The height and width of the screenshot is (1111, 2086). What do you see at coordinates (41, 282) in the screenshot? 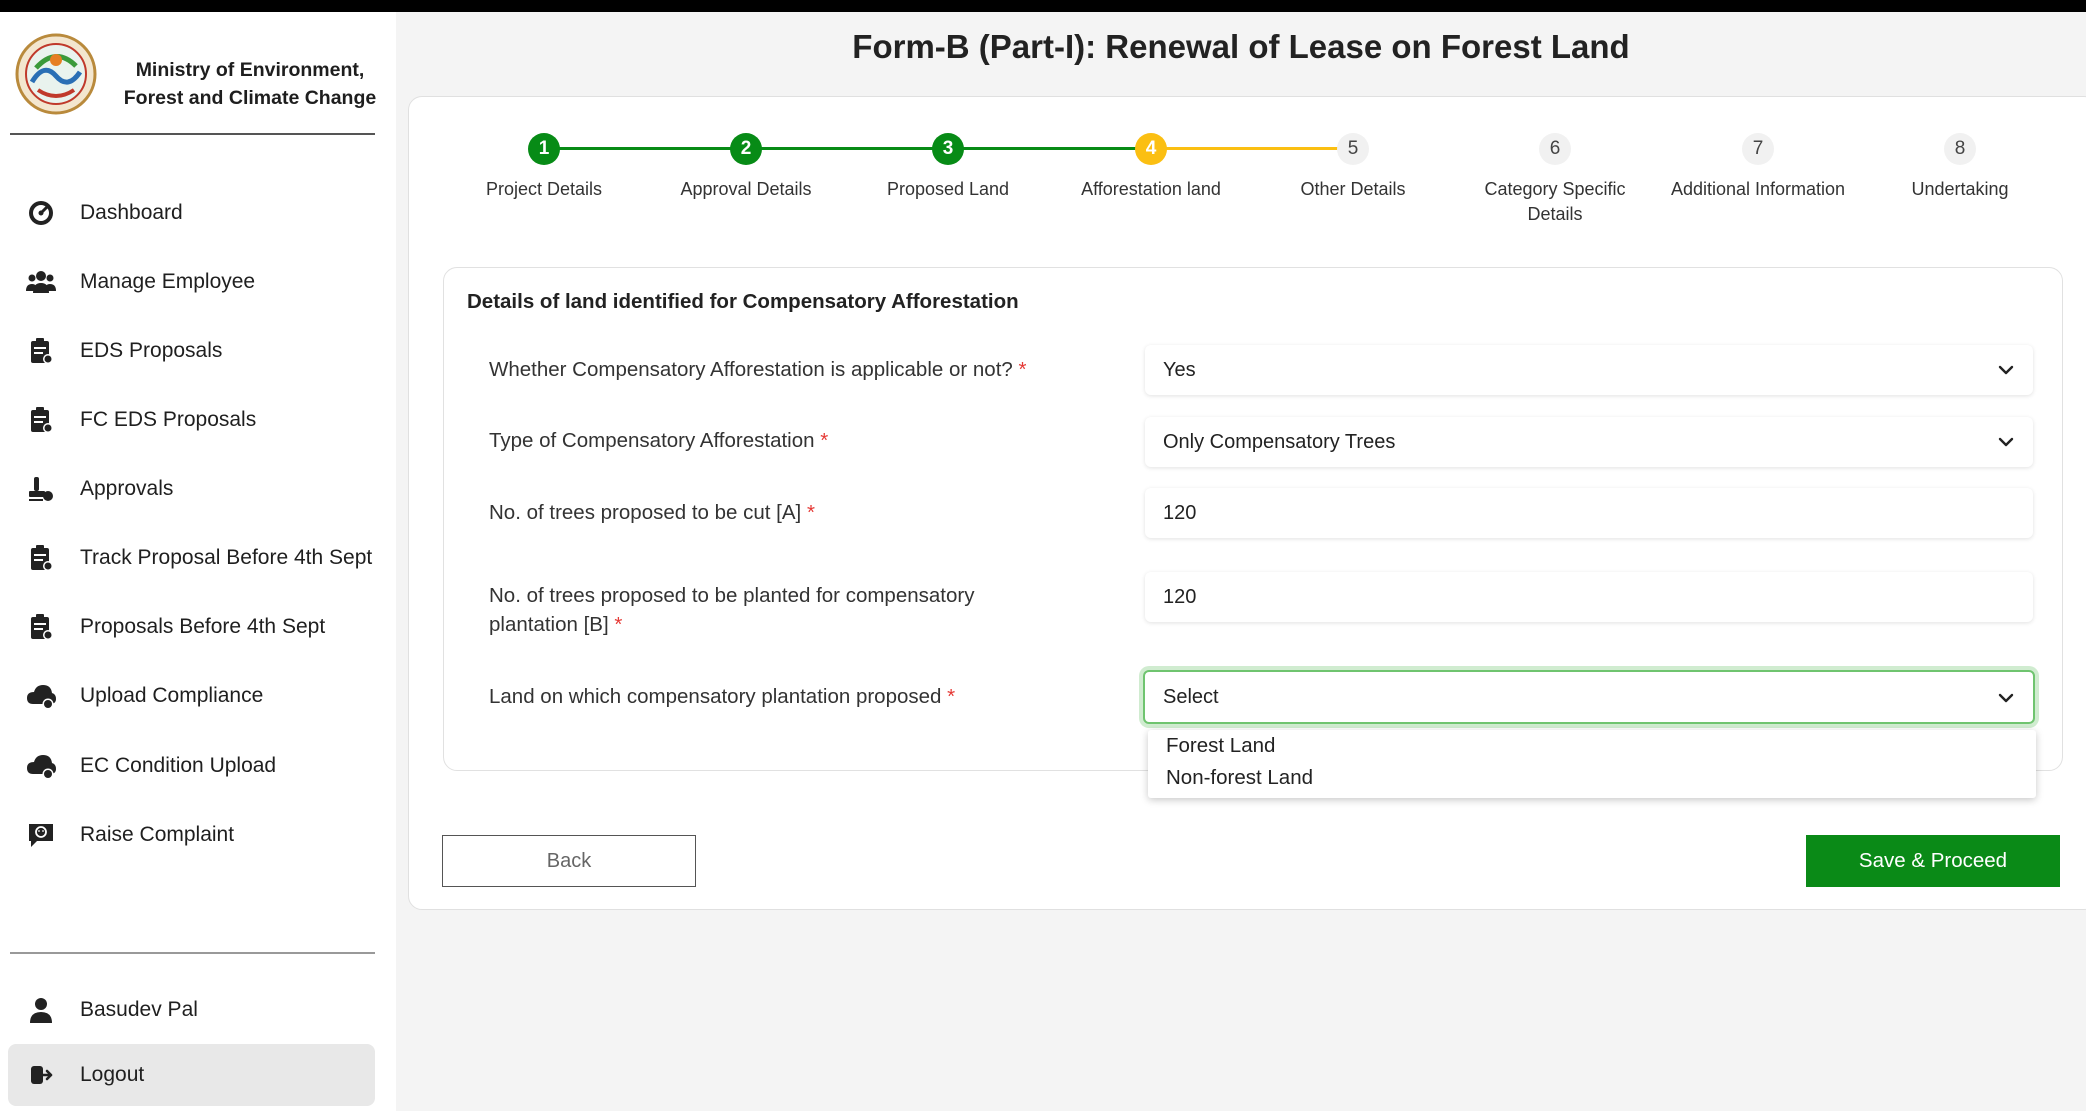
I see `users-icon` at bounding box center [41, 282].